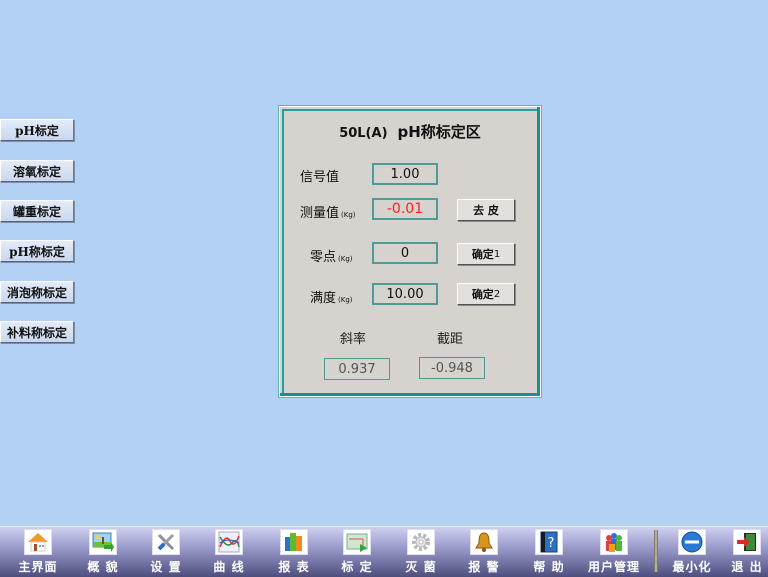 The height and width of the screenshot is (577, 768). Describe the element at coordinates (345, 300) in the screenshot. I see `full-unit: (Kg)` at that location.